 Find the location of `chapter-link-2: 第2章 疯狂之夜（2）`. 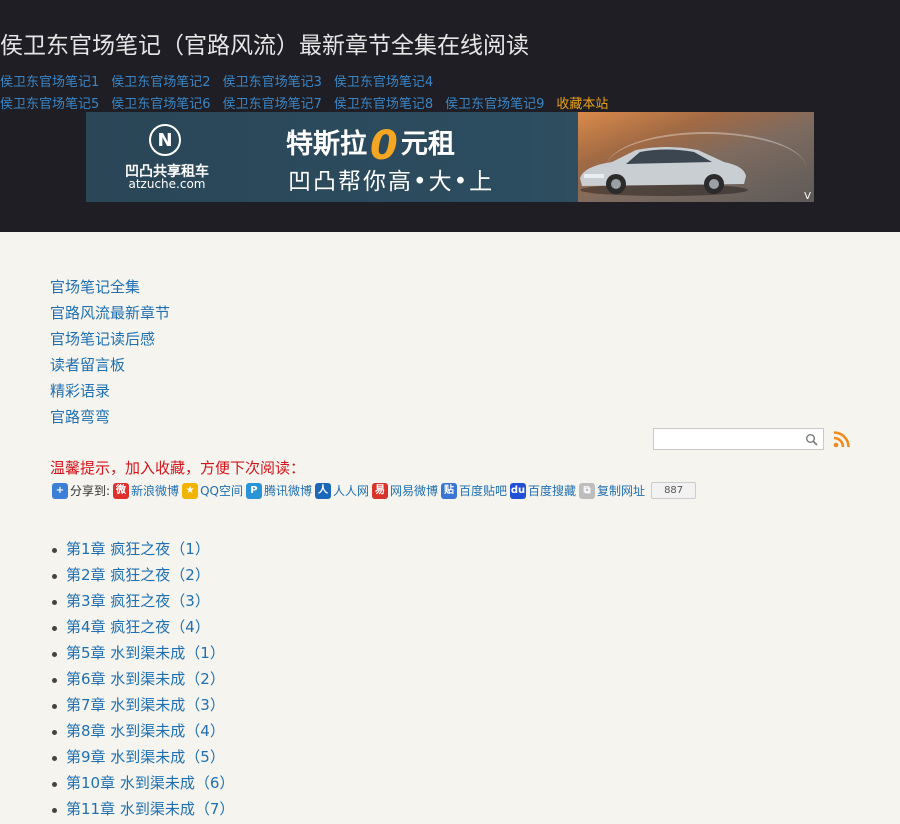

chapter-link-2: 第2章 疯狂之夜（2） is located at coordinates (138, 575).